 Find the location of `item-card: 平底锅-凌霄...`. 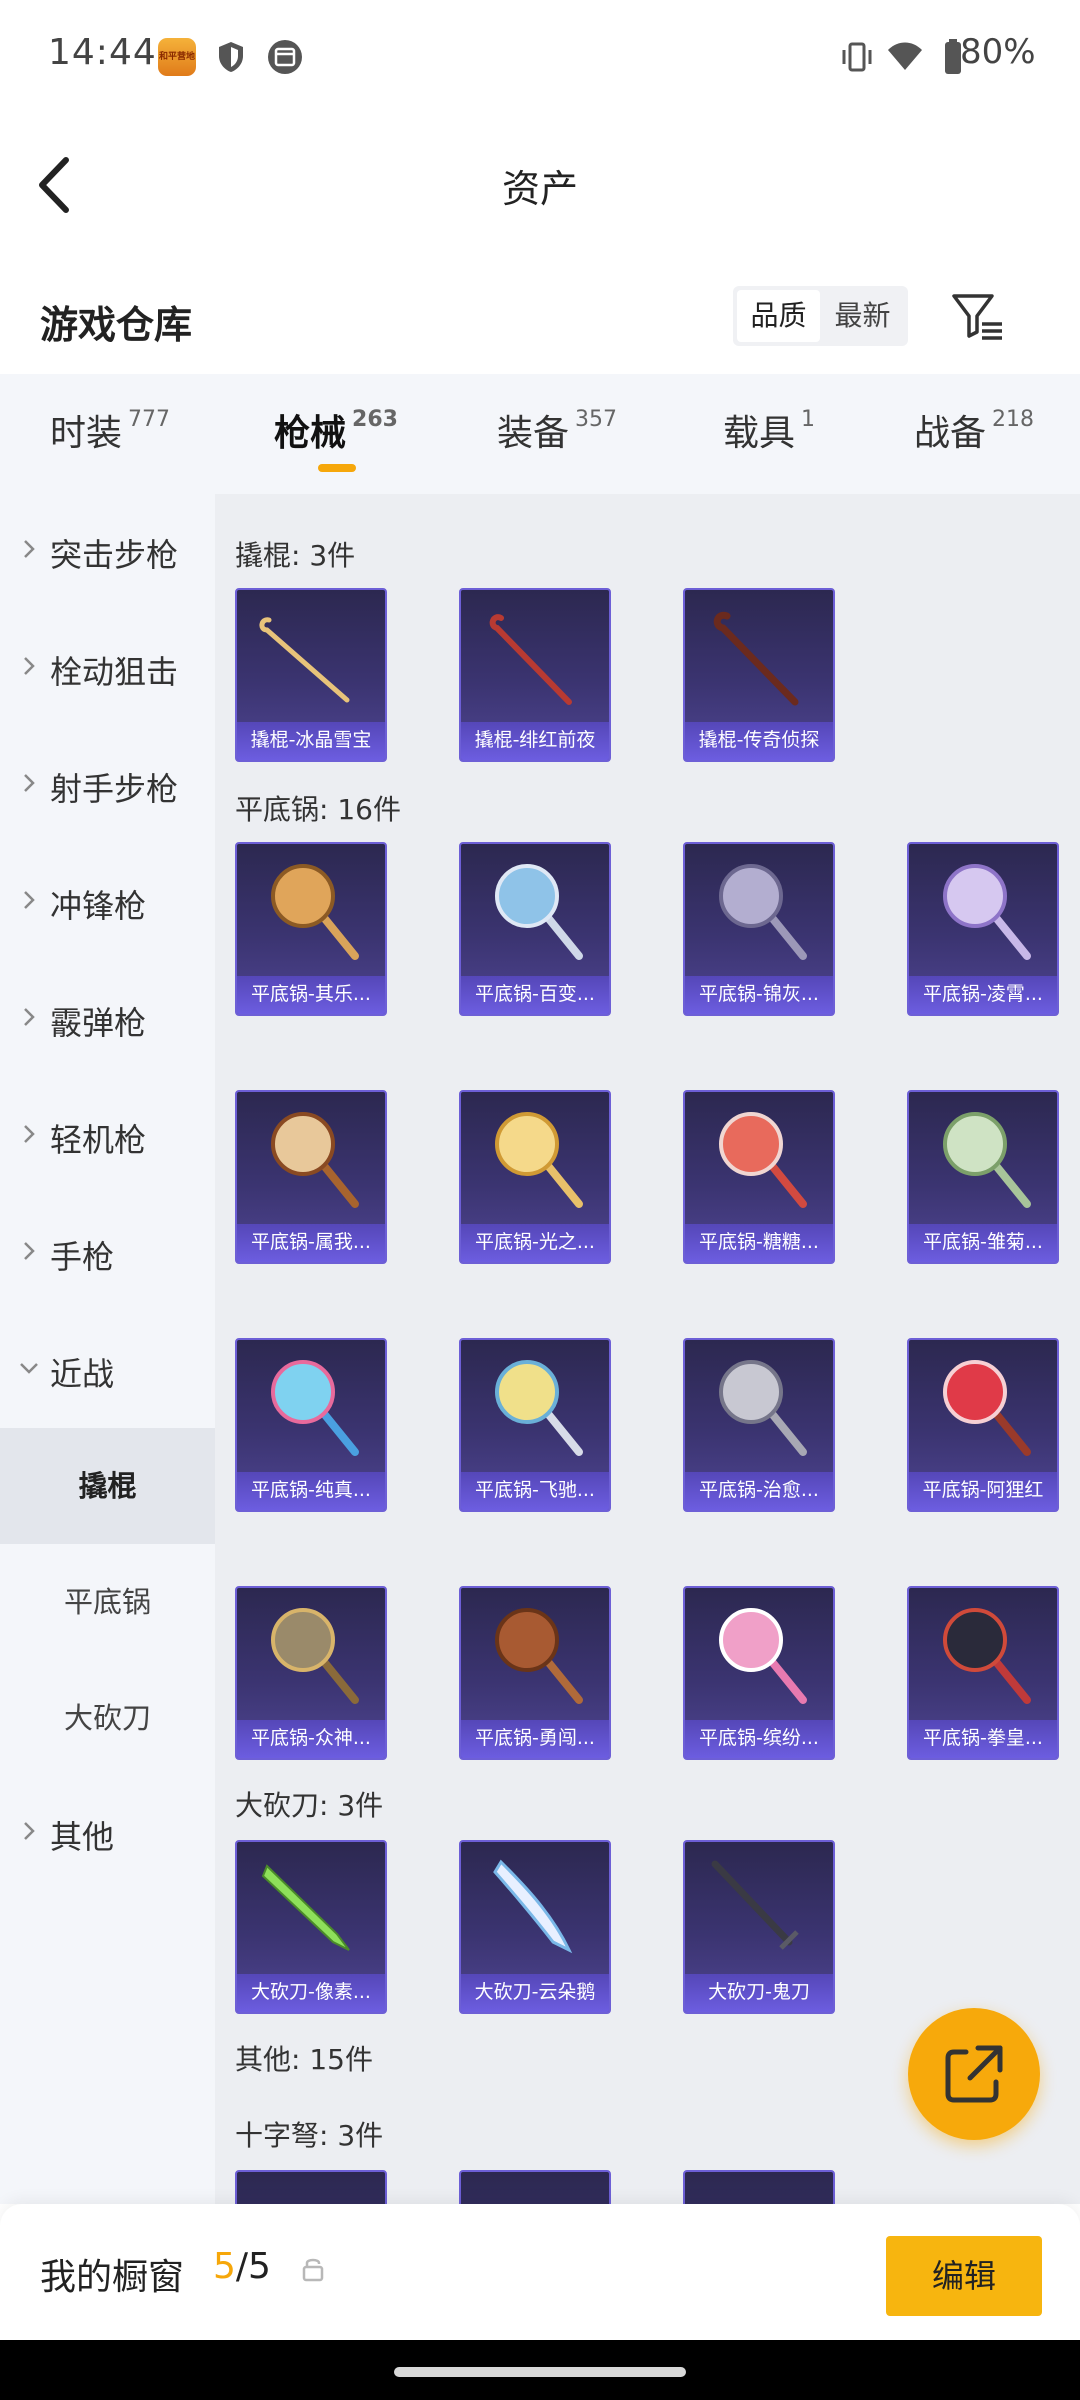

item-card: 平底锅-凌霄... is located at coordinates (983, 929).